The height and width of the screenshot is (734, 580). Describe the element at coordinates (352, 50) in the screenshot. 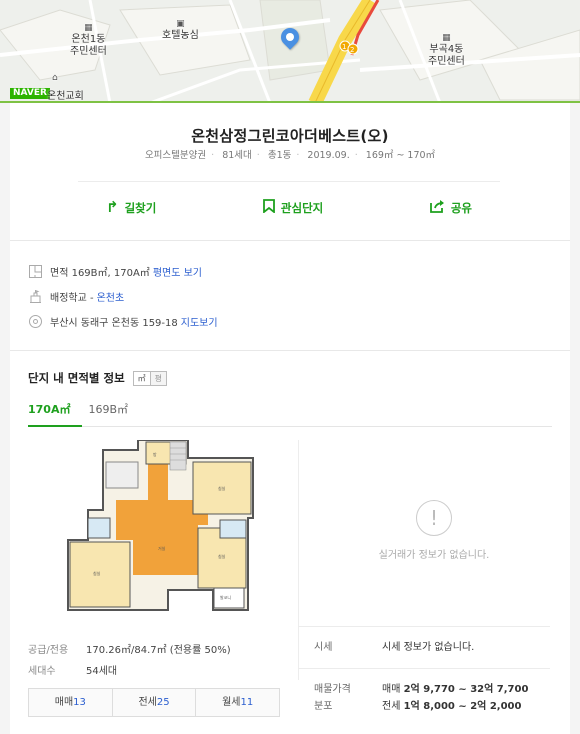

I see `svg-text: 2` at that location.